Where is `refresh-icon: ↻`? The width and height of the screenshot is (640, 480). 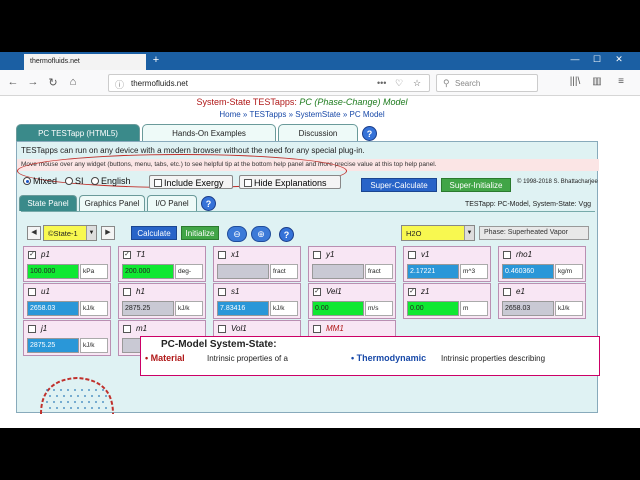
refresh-icon: ↻ is located at coordinates (53, 82).